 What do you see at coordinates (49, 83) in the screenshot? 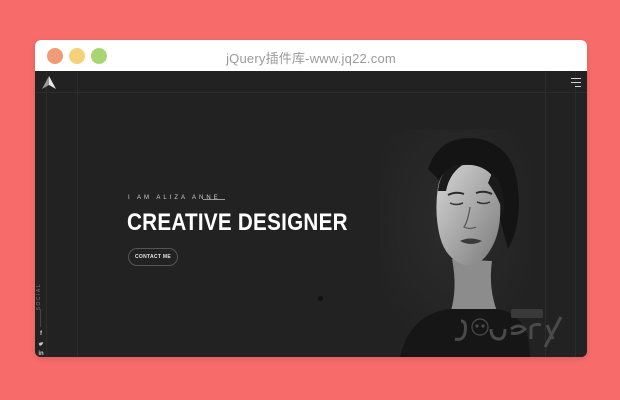
I see `logo-icon` at bounding box center [49, 83].